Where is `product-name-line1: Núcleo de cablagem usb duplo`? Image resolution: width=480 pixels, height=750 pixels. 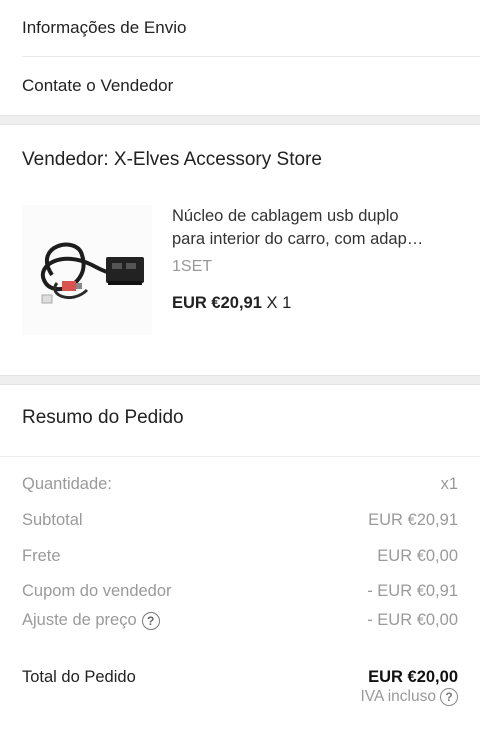 product-name-line1: Núcleo de cablagem usb duplo is located at coordinates (285, 216).